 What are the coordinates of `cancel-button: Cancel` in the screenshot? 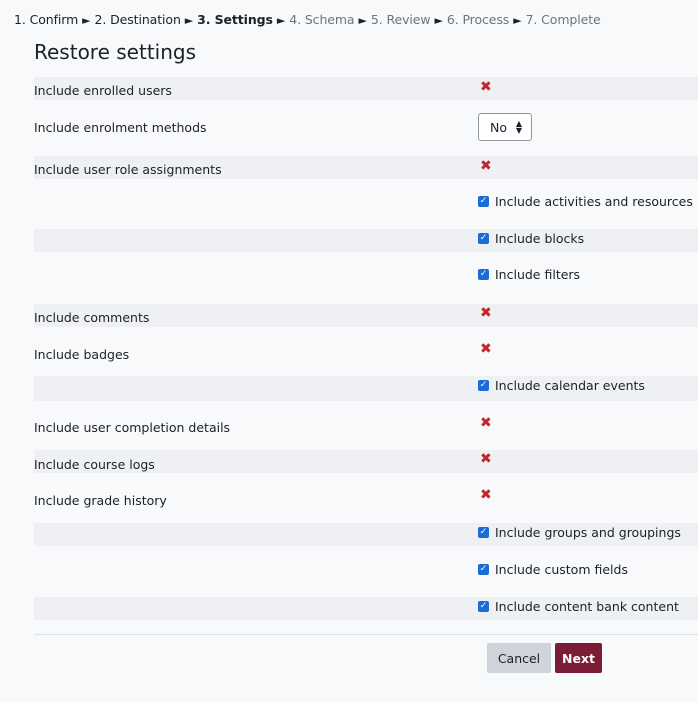 It's located at (519, 658).